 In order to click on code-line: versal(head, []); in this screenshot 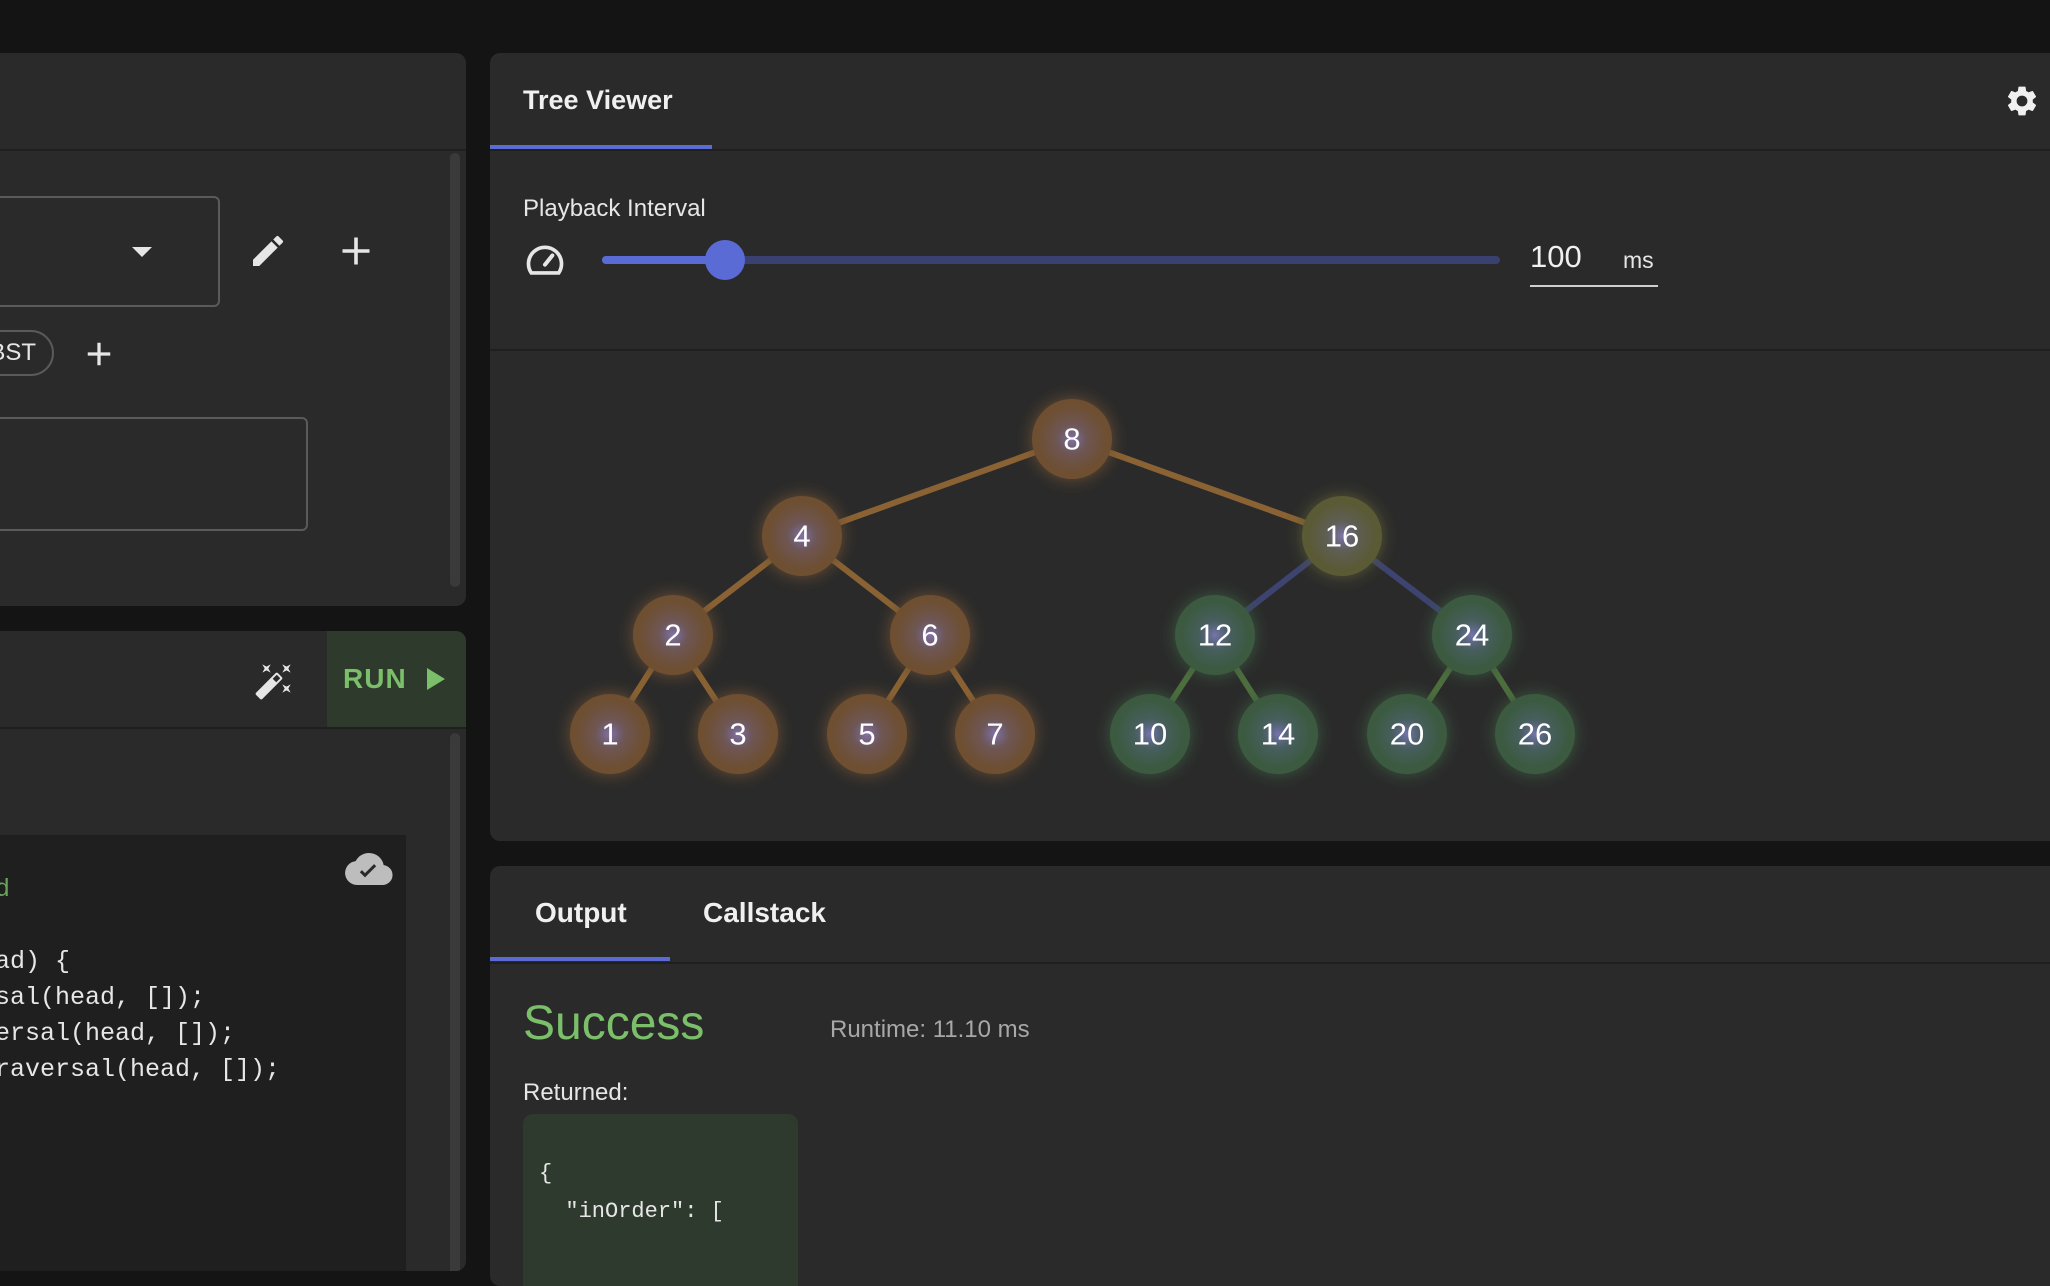, I will do `click(118, 1033)`.